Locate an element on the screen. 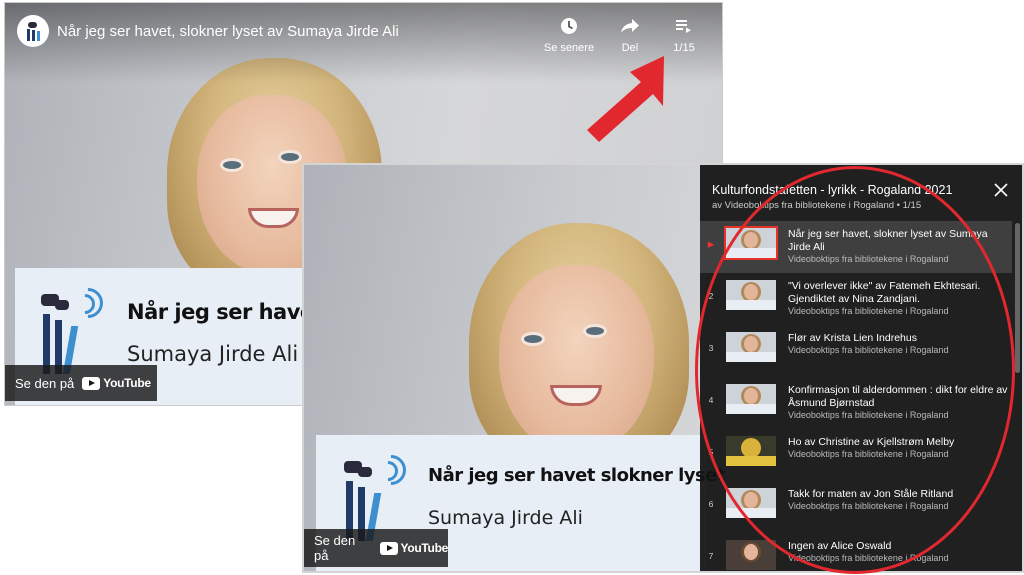  playlist-button: 1/15 is located at coordinates (684, 34).